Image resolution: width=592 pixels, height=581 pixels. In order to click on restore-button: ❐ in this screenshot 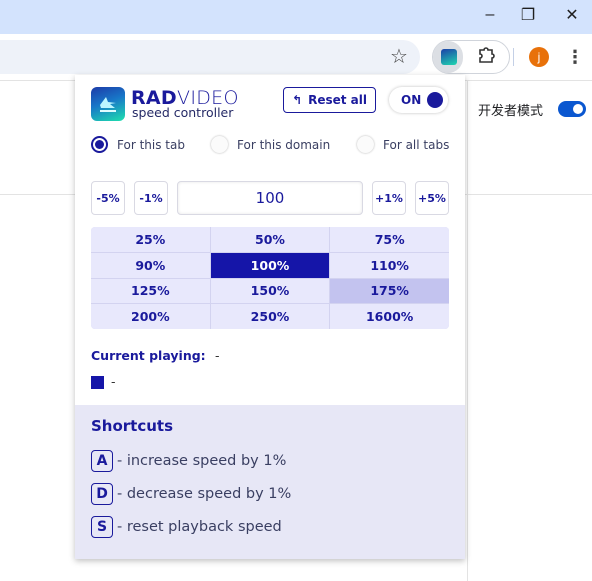, I will do `click(528, 15)`.